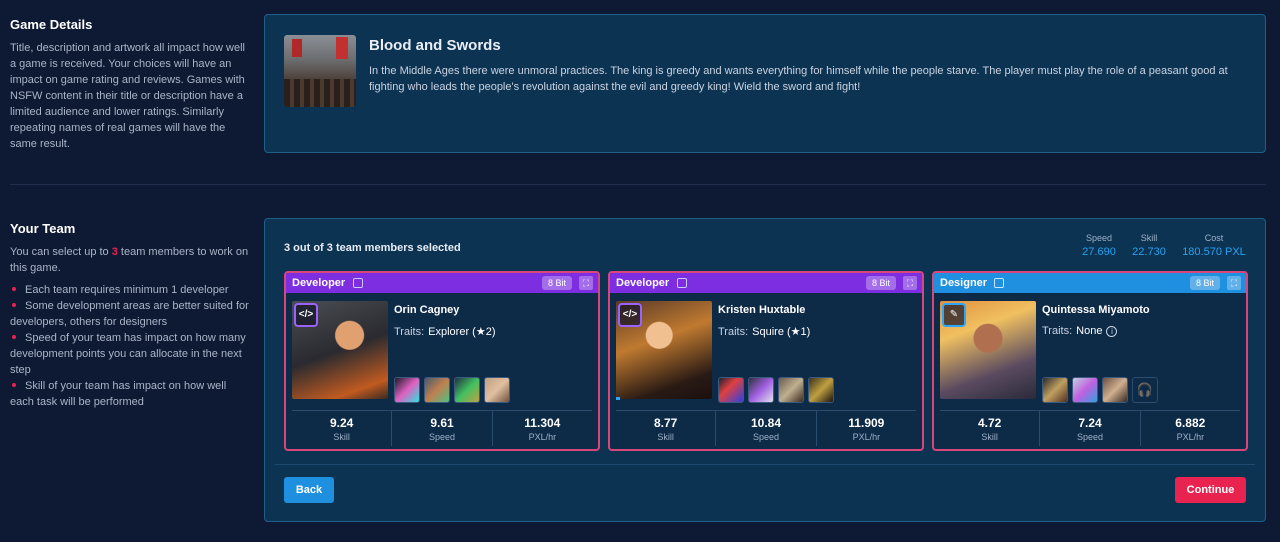  What do you see at coordinates (51, 24) in the screenshot?
I see `game-details-title: Game Details` at bounding box center [51, 24].